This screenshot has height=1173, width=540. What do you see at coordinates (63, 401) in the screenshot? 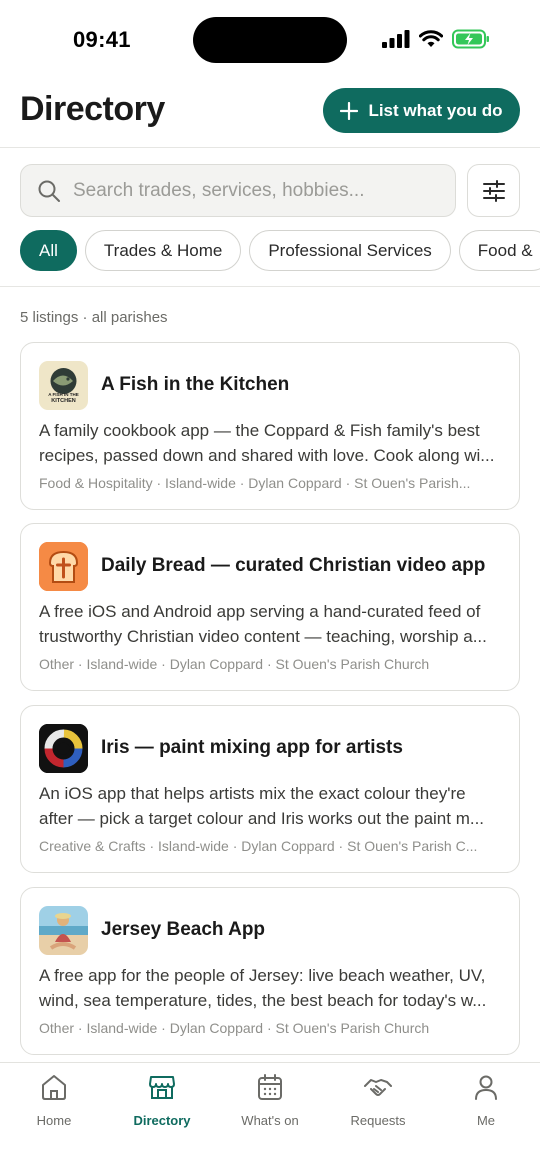
I see `svg-text: KITCHEN` at bounding box center [63, 401].